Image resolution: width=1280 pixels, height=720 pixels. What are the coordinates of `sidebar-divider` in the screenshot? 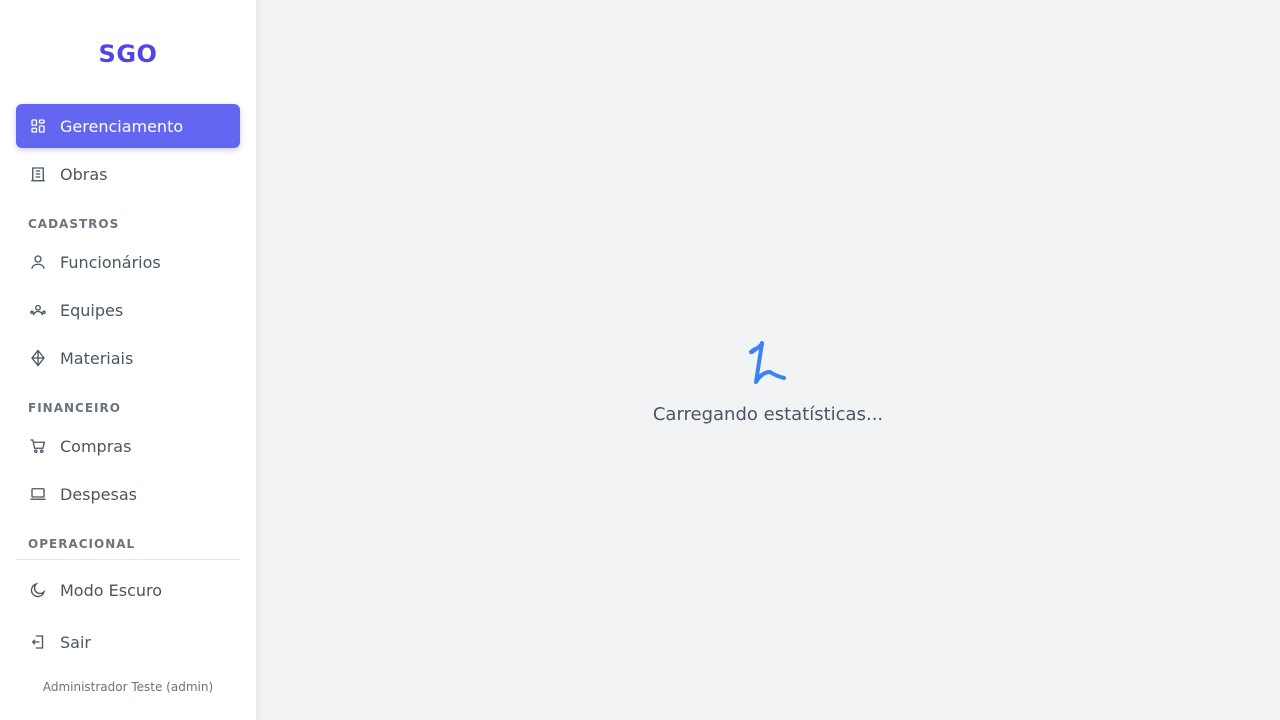 It's located at (128, 559).